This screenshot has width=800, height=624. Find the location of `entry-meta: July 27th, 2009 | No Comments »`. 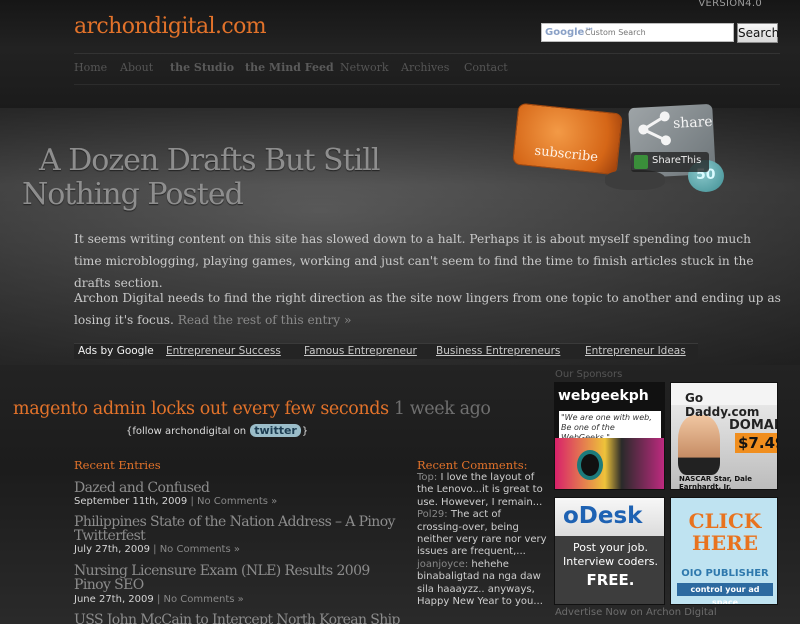

entry-meta: July 27th, 2009 | No Comments » is located at coordinates (157, 549).